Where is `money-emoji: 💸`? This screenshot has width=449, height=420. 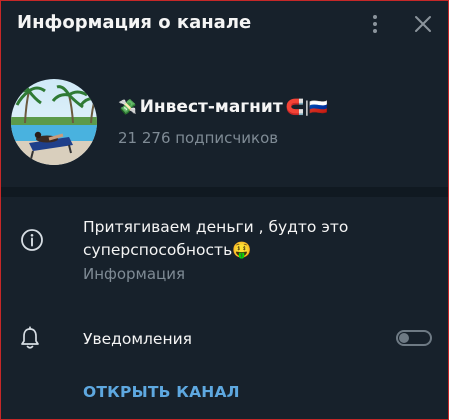
money-emoji: 💸 is located at coordinates (127, 107).